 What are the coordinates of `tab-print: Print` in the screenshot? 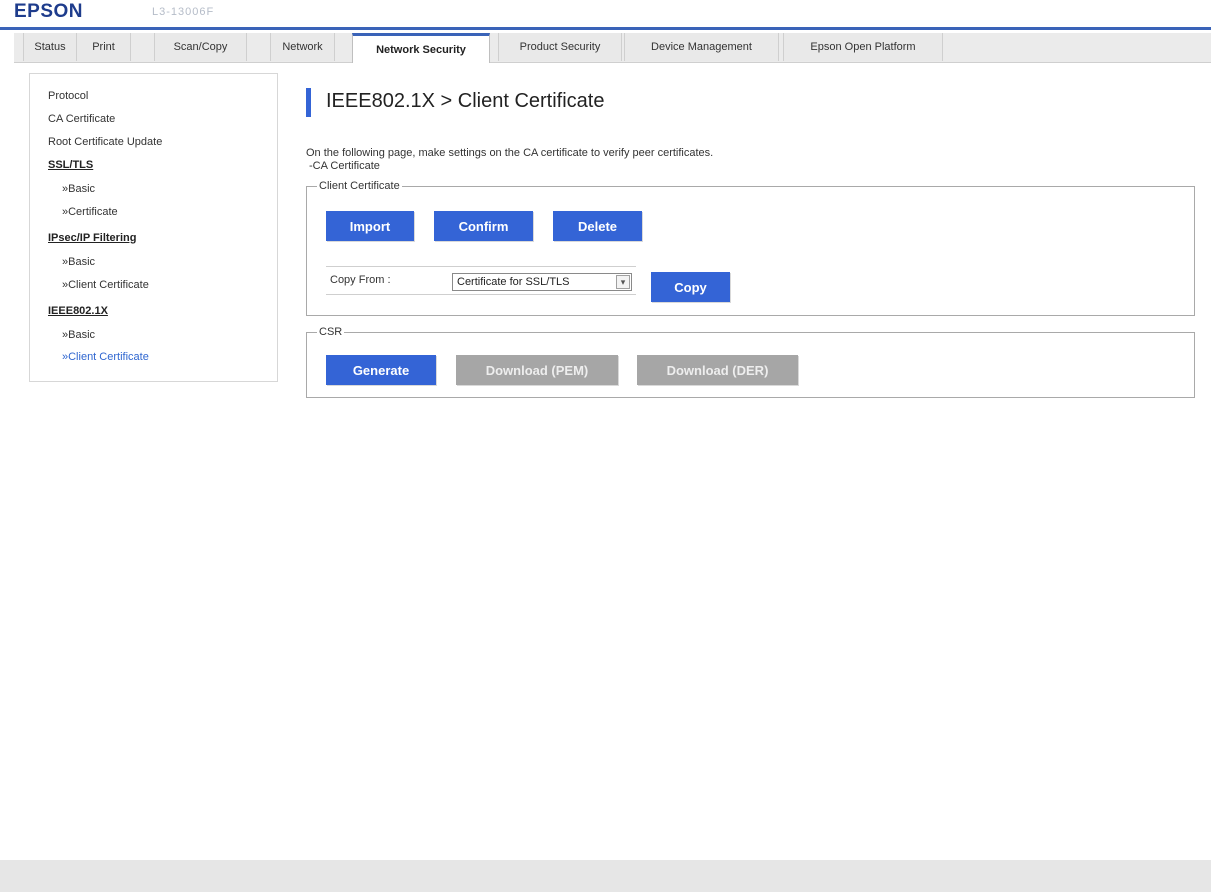 It's located at (103, 47).